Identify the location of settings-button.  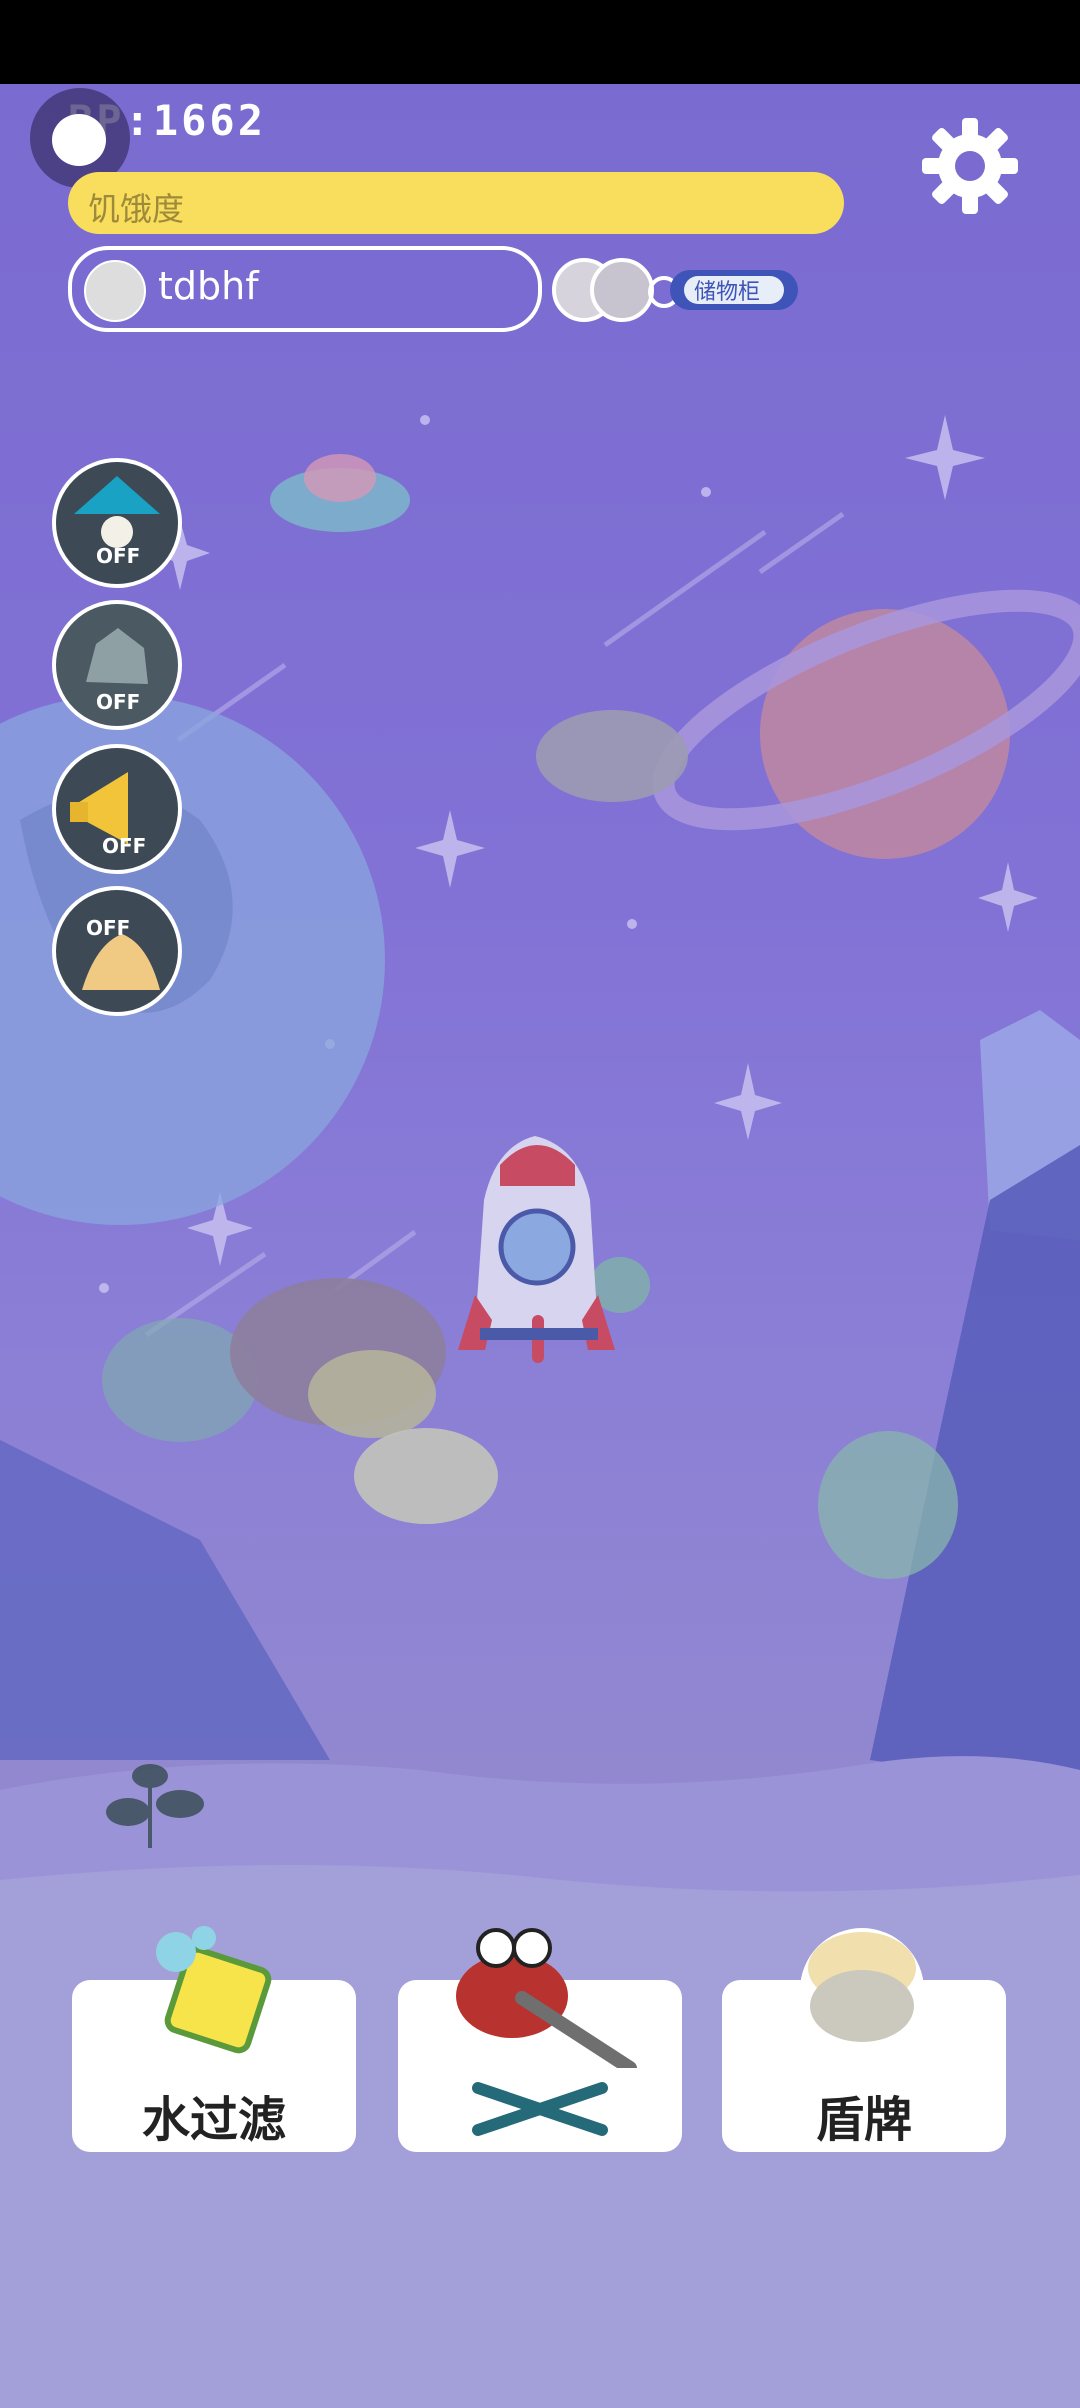
(970, 166).